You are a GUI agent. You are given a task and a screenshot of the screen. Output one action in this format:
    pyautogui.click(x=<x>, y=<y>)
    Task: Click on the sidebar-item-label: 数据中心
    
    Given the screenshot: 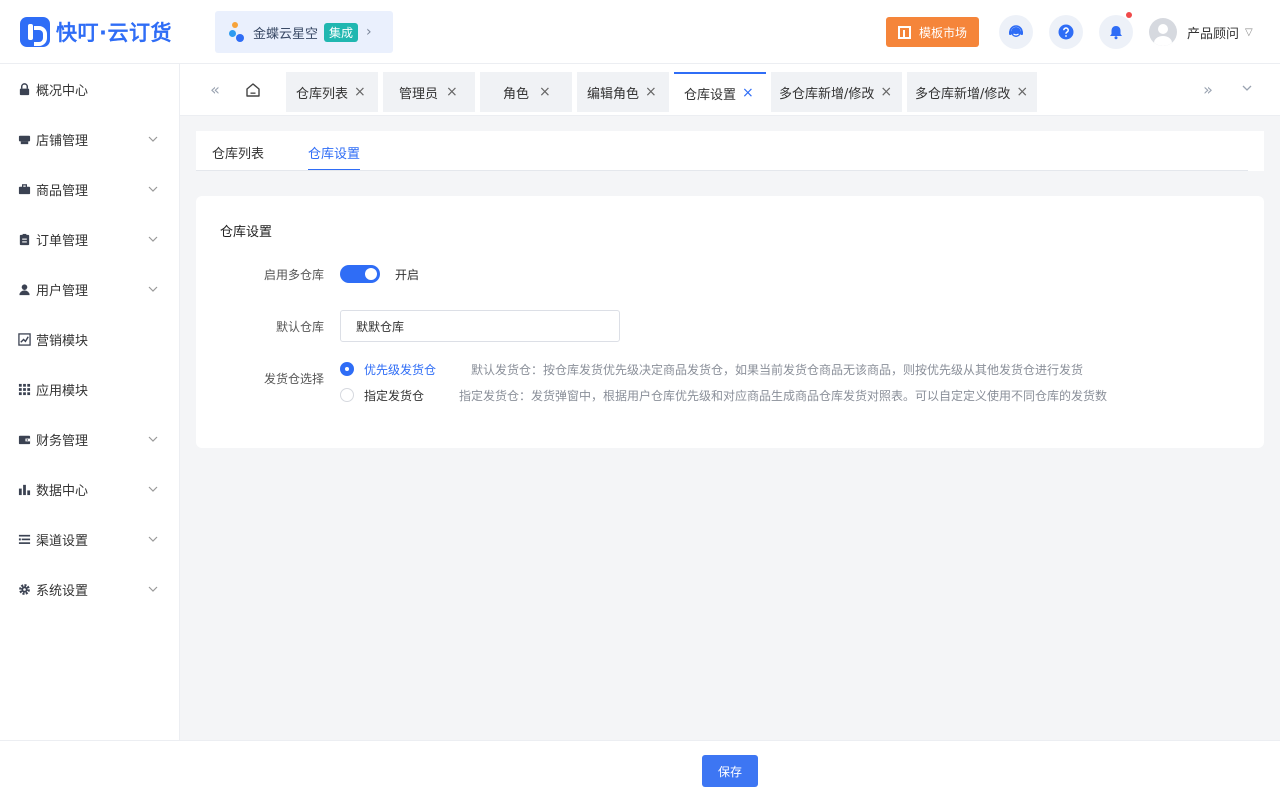 What is the action you would take?
    pyautogui.click(x=62, y=491)
    